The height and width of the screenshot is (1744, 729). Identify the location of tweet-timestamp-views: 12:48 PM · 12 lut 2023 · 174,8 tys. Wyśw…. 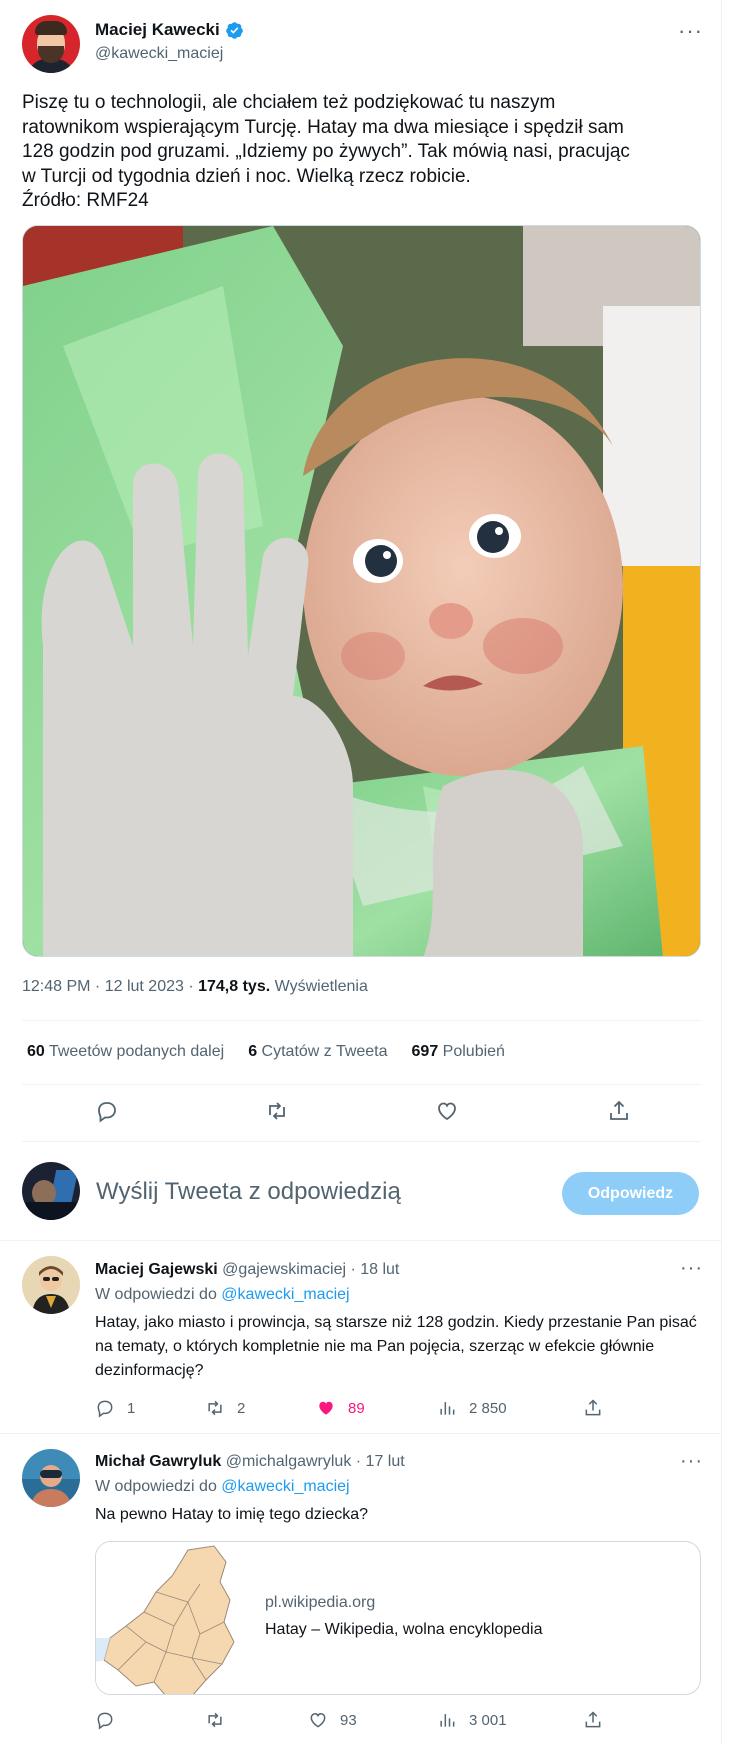
(195, 987).